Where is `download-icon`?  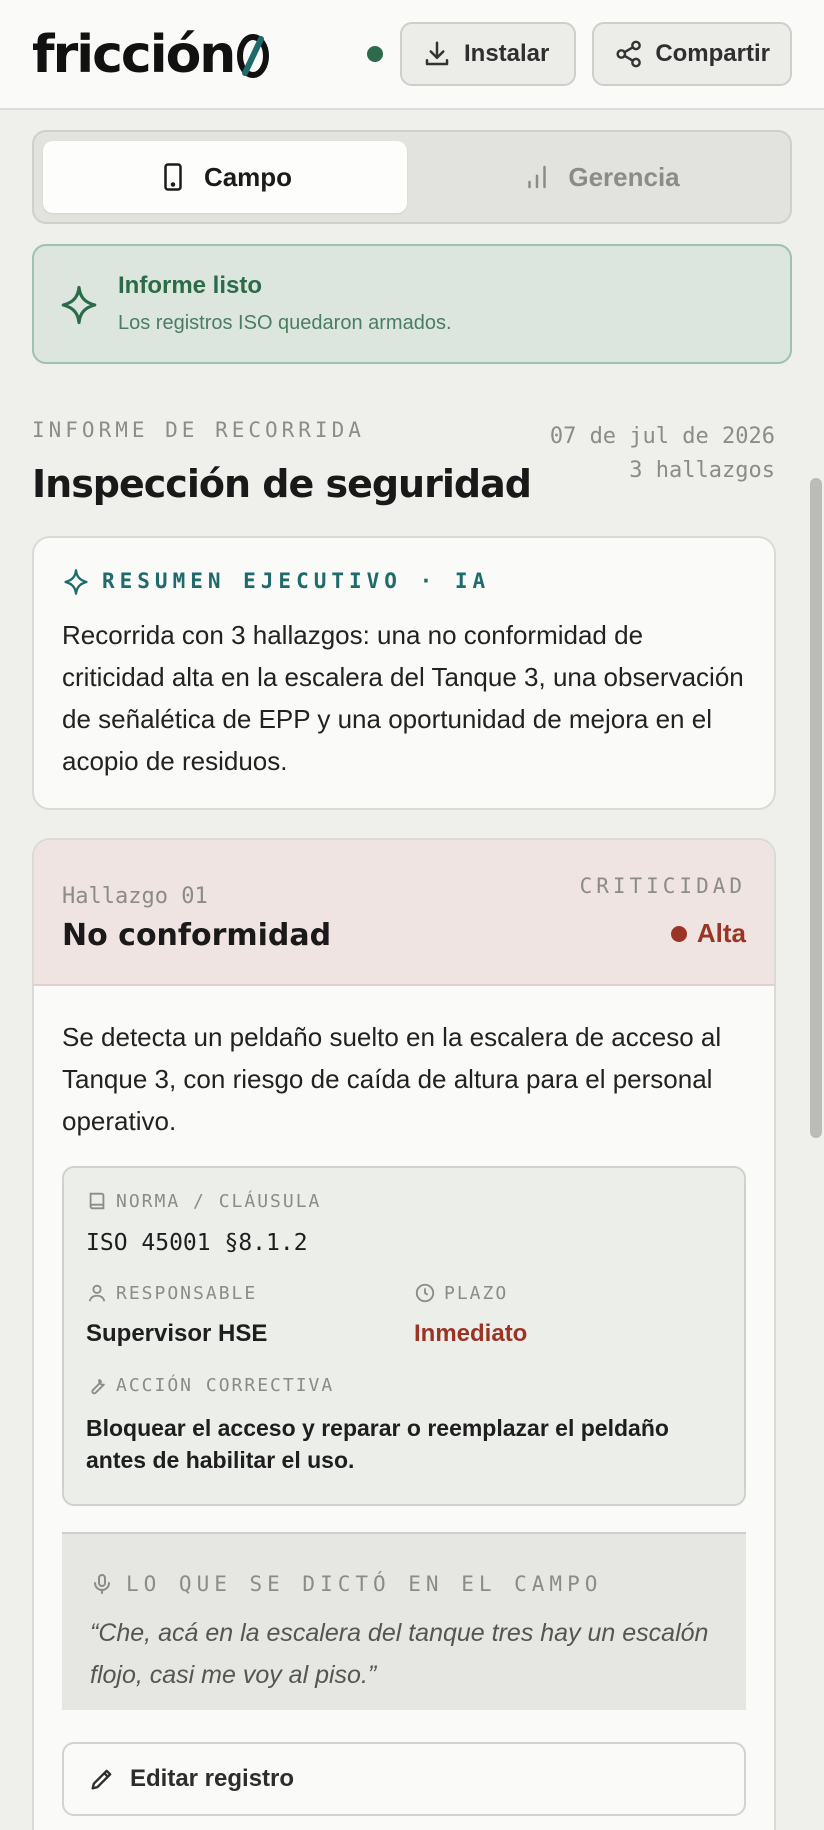 download-icon is located at coordinates (437, 53).